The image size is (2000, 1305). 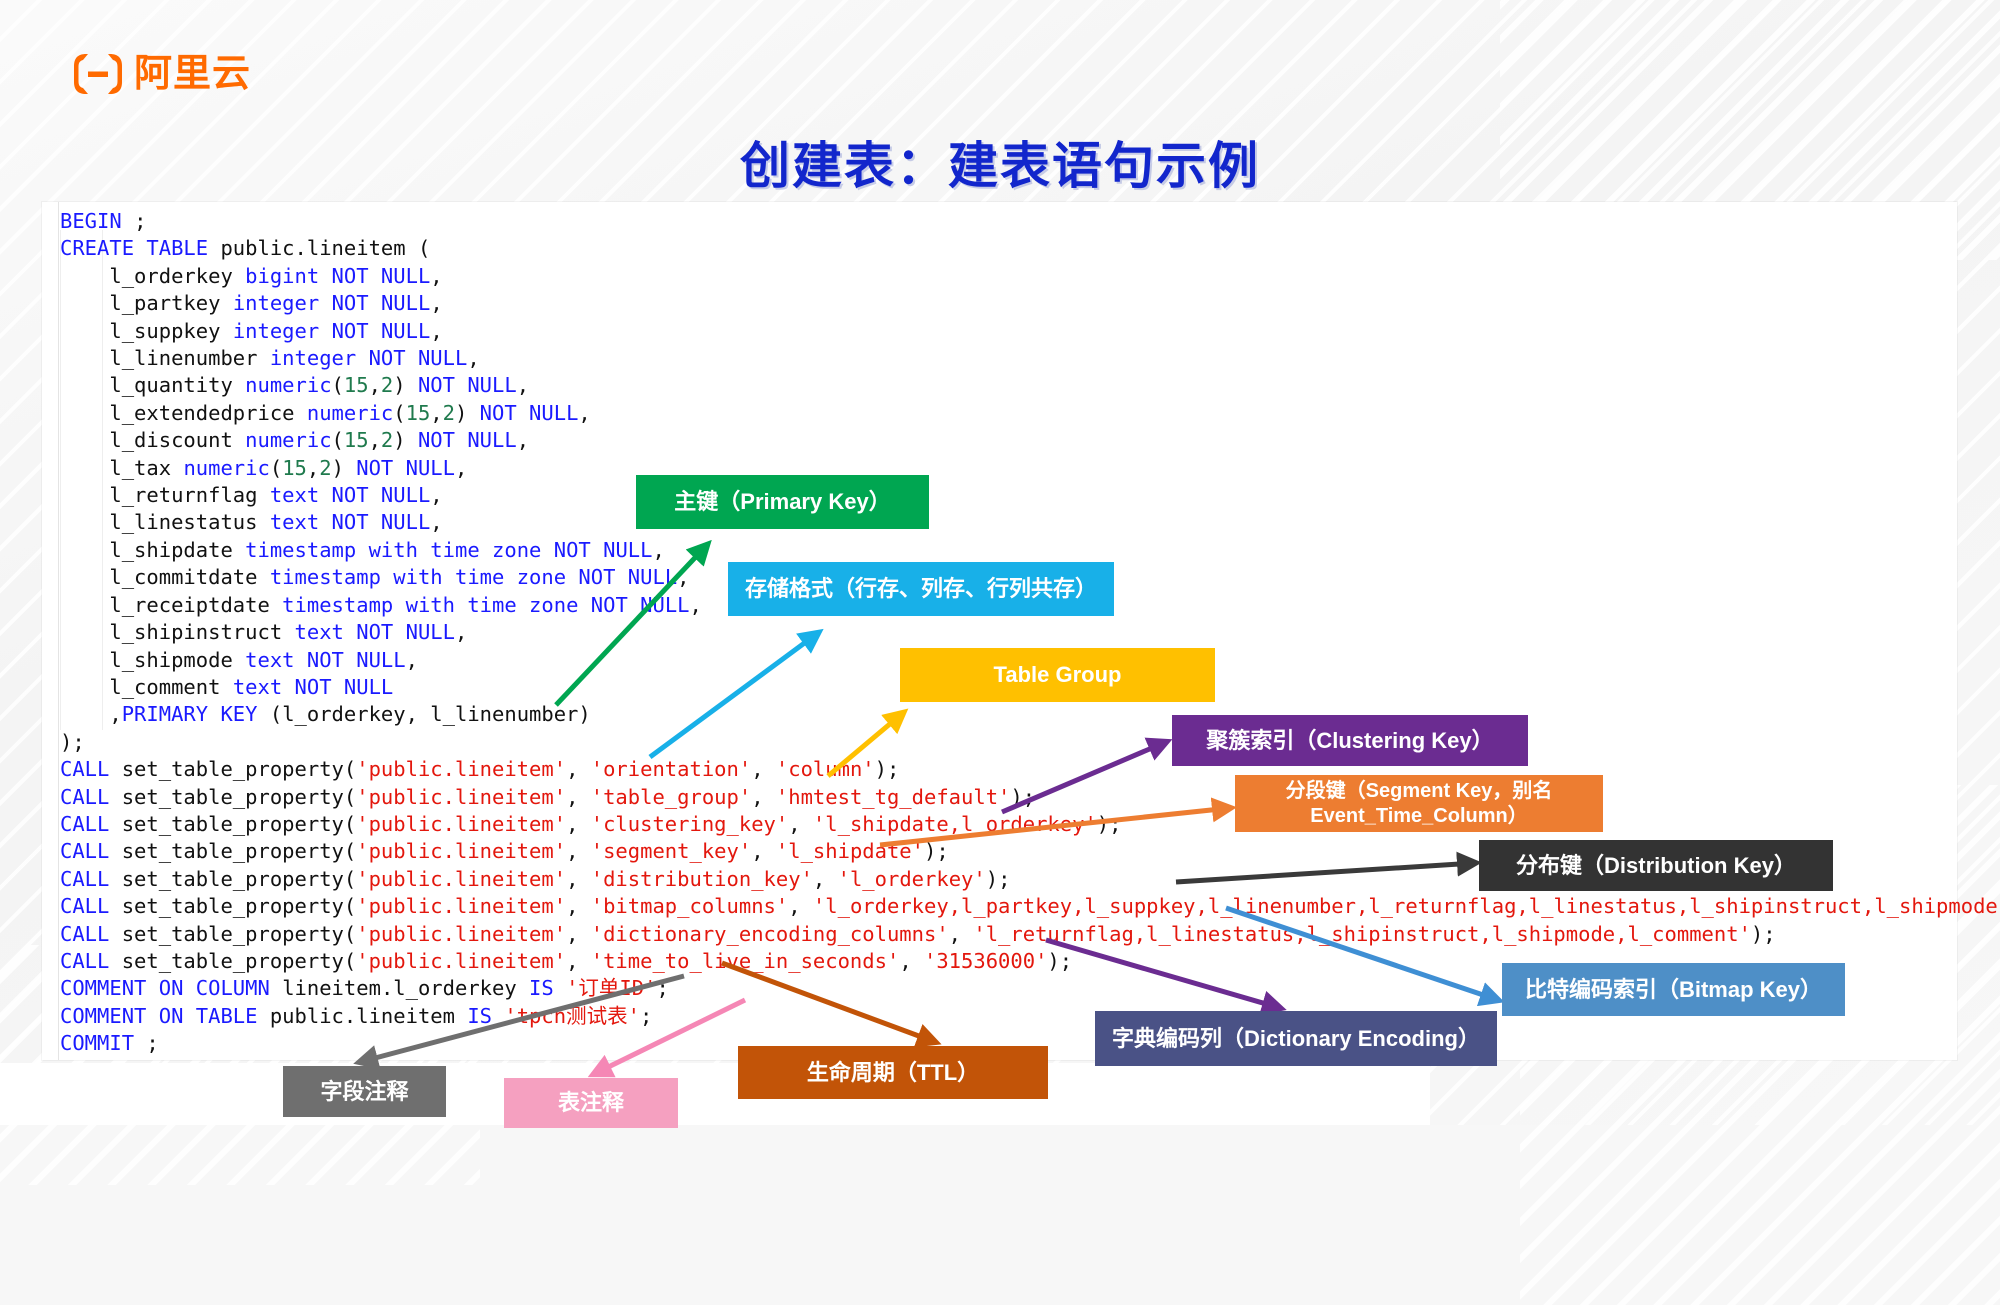 I want to click on callout-dictionary-encoding: 字典编码列（Dictionary Encoding）, so click(x=1296, y=1038).